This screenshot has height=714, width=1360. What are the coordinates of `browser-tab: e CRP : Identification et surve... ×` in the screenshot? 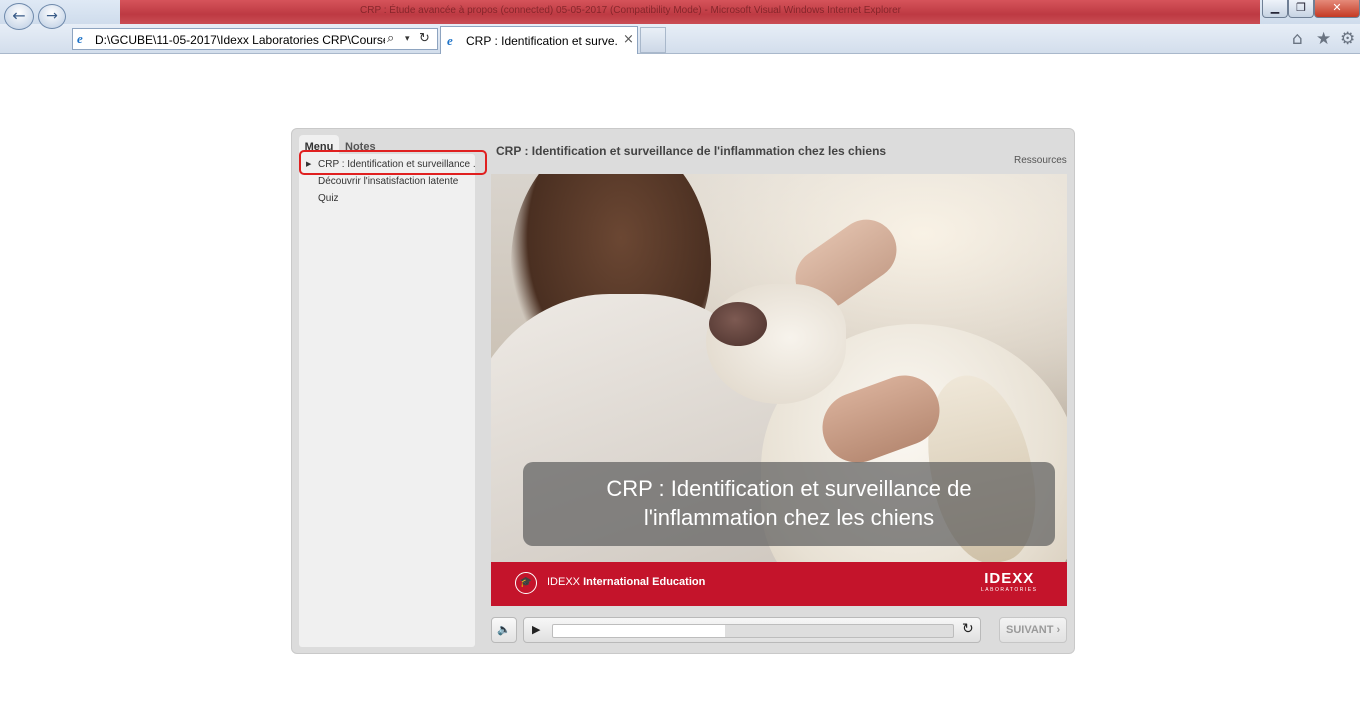 It's located at (539, 40).